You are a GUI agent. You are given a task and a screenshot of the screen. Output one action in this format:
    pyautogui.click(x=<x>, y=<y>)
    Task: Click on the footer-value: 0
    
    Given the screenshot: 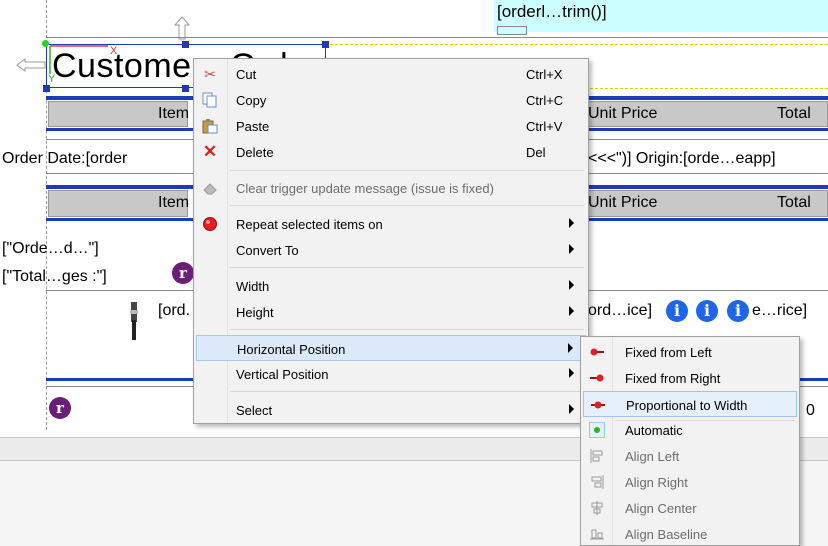 What is the action you would take?
    pyautogui.click(x=810, y=410)
    